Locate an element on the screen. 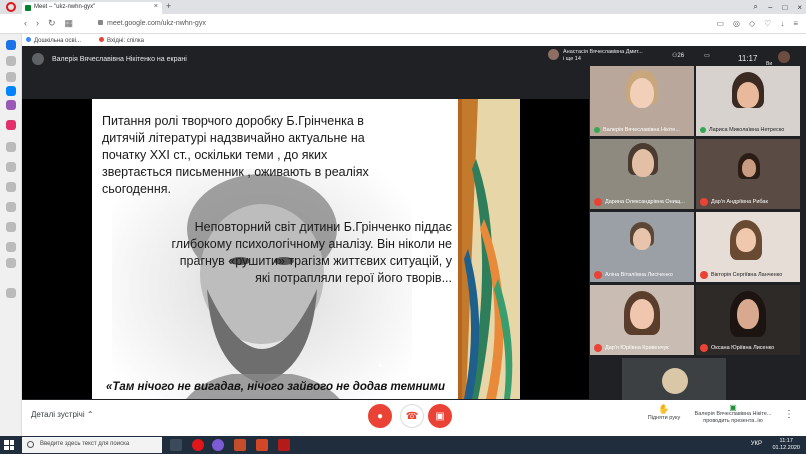 The width and height of the screenshot is (806, 454). new-tab-icon: + is located at coordinates (168, 6).